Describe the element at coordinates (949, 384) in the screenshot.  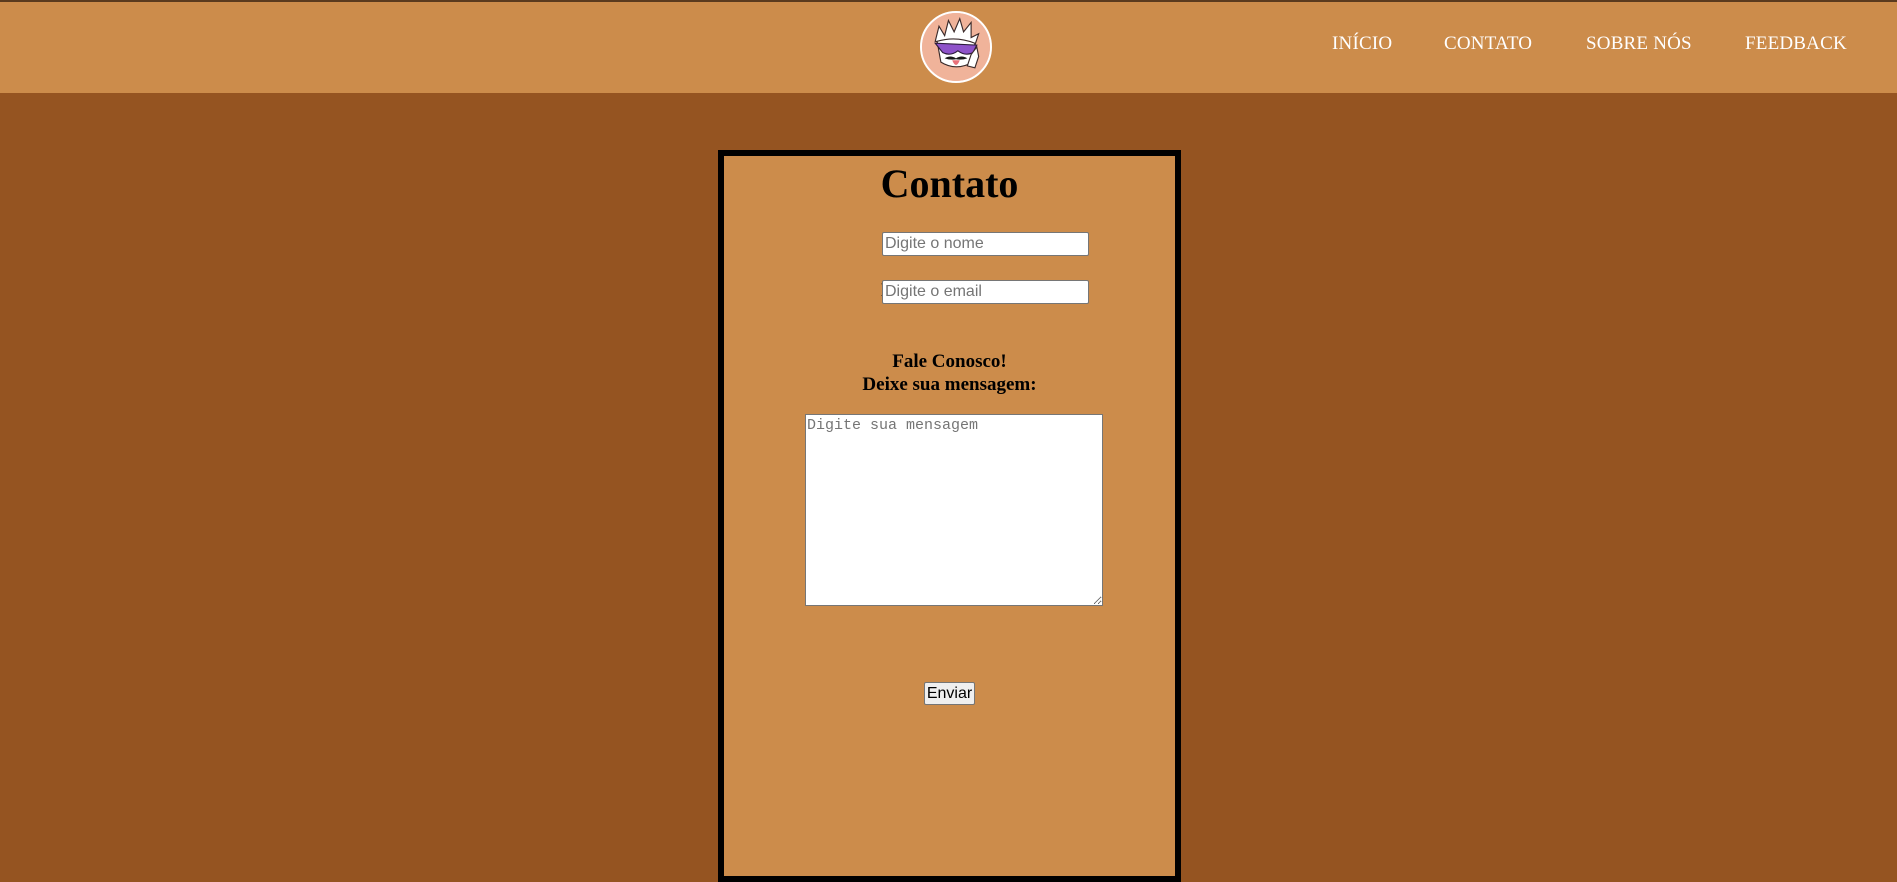
I see `message-prompt-line2: Deixe sua mensagem:` at that location.